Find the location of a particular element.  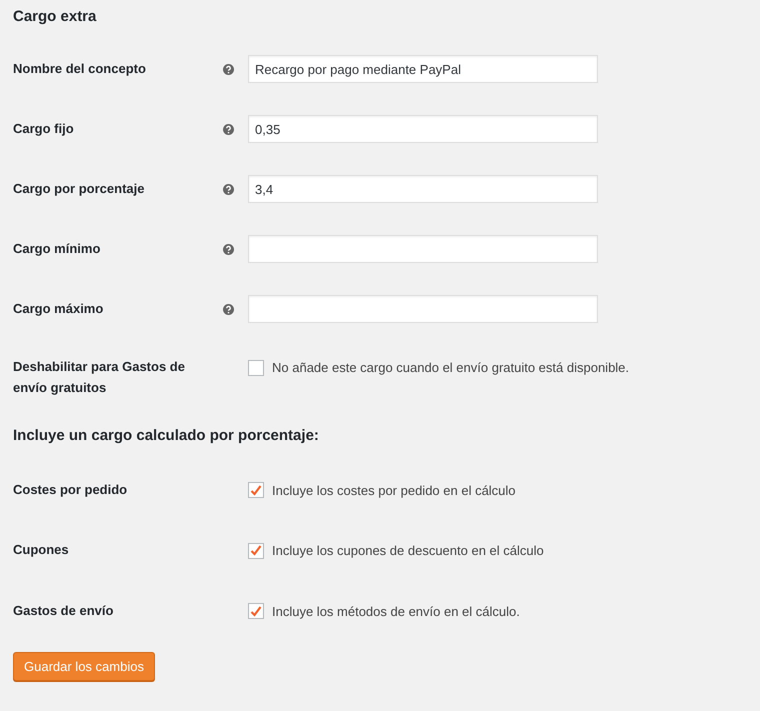

field-label: Costes por pedido is located at coordinates (70, 489).